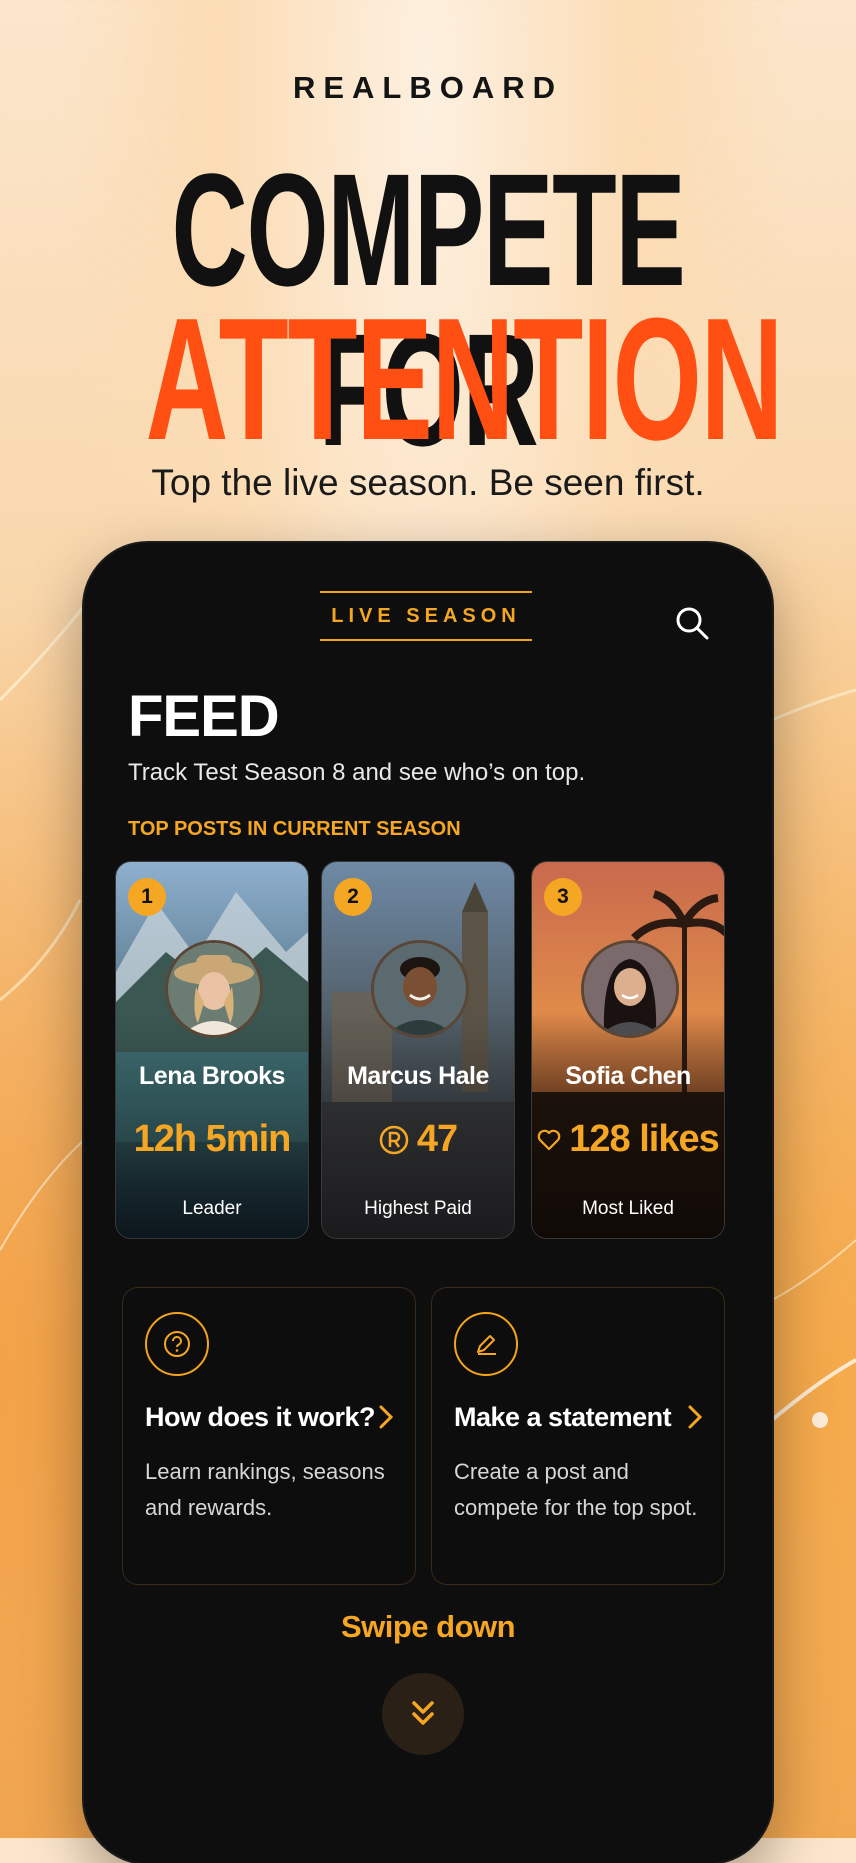  I want to click on post-metric: 47, so click(418, 1139).